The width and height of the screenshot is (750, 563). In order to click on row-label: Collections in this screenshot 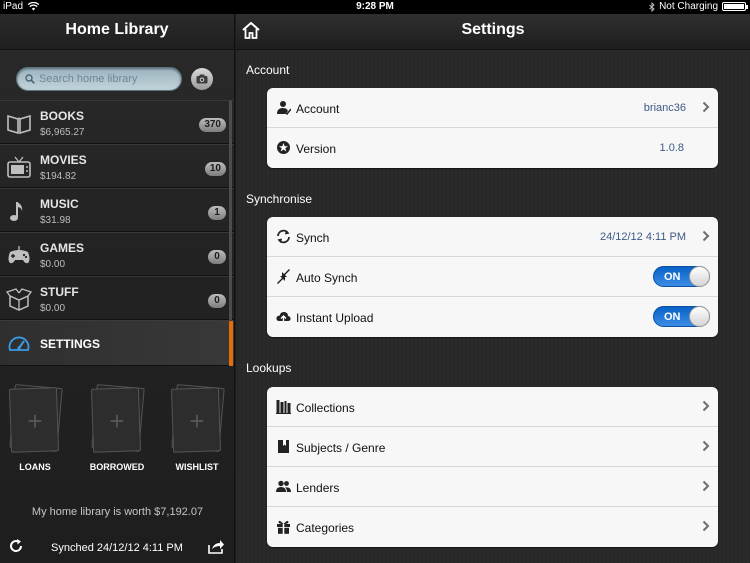, I will do `click(325, 408)`.